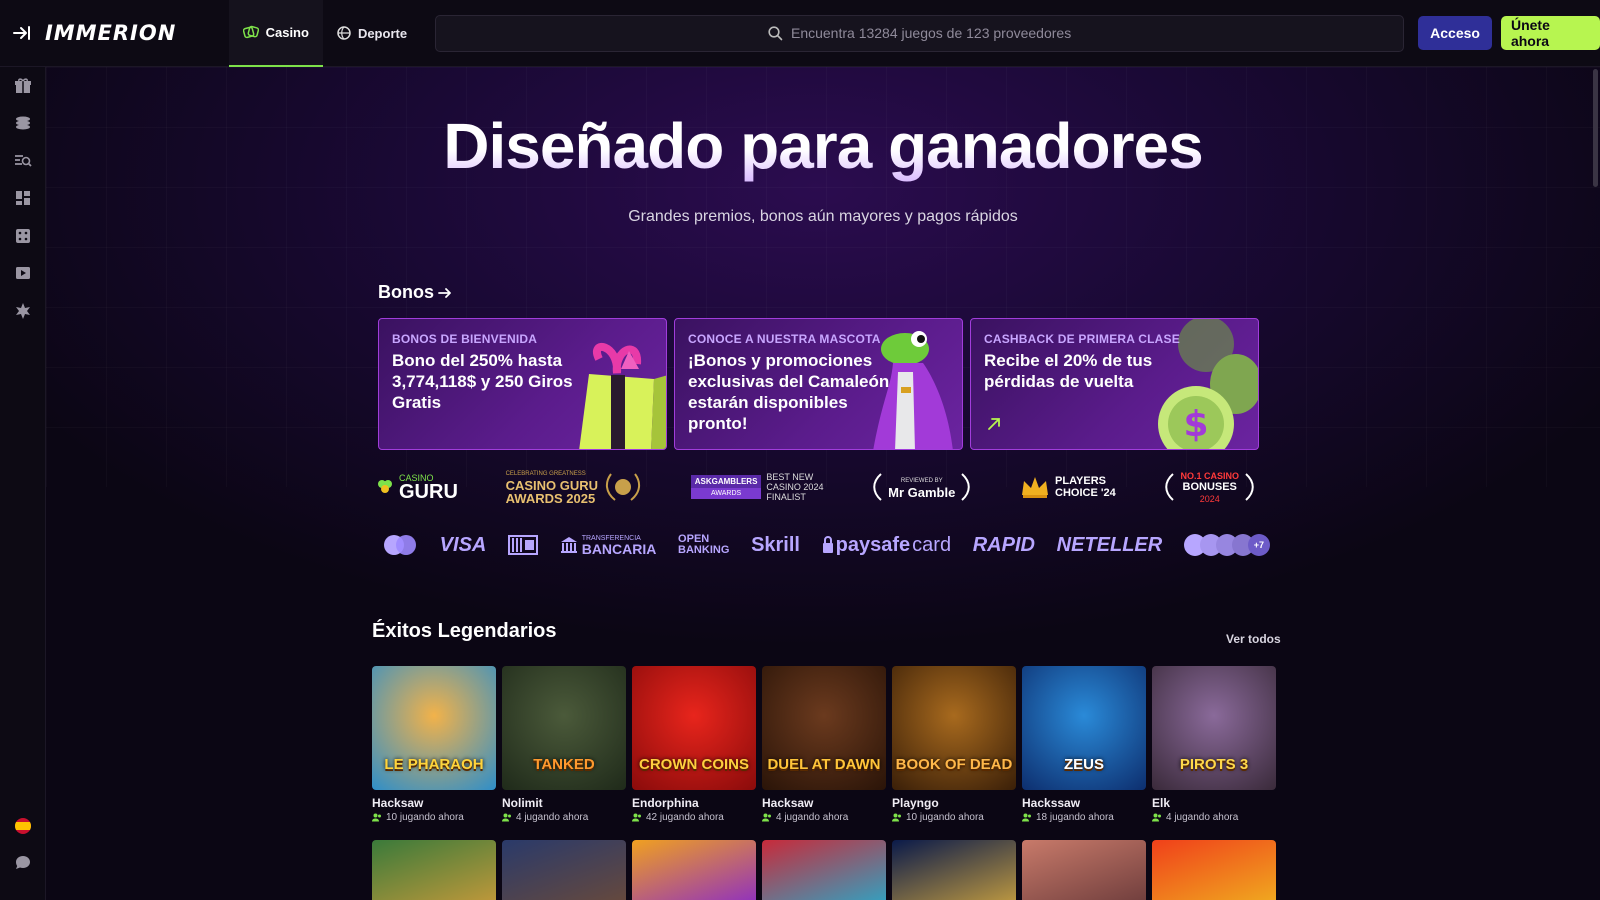 This screenshot has width=1600, height=900. I want to click on arrow-right-icon, so click(444, 292).